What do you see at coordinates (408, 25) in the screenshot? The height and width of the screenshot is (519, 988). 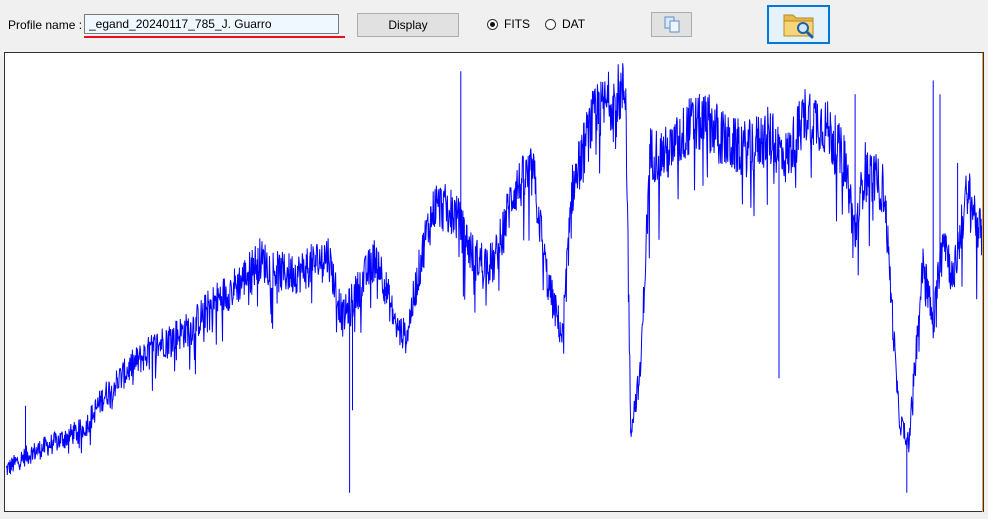 I see `display-button: Display` at bounding box center [408, 25].